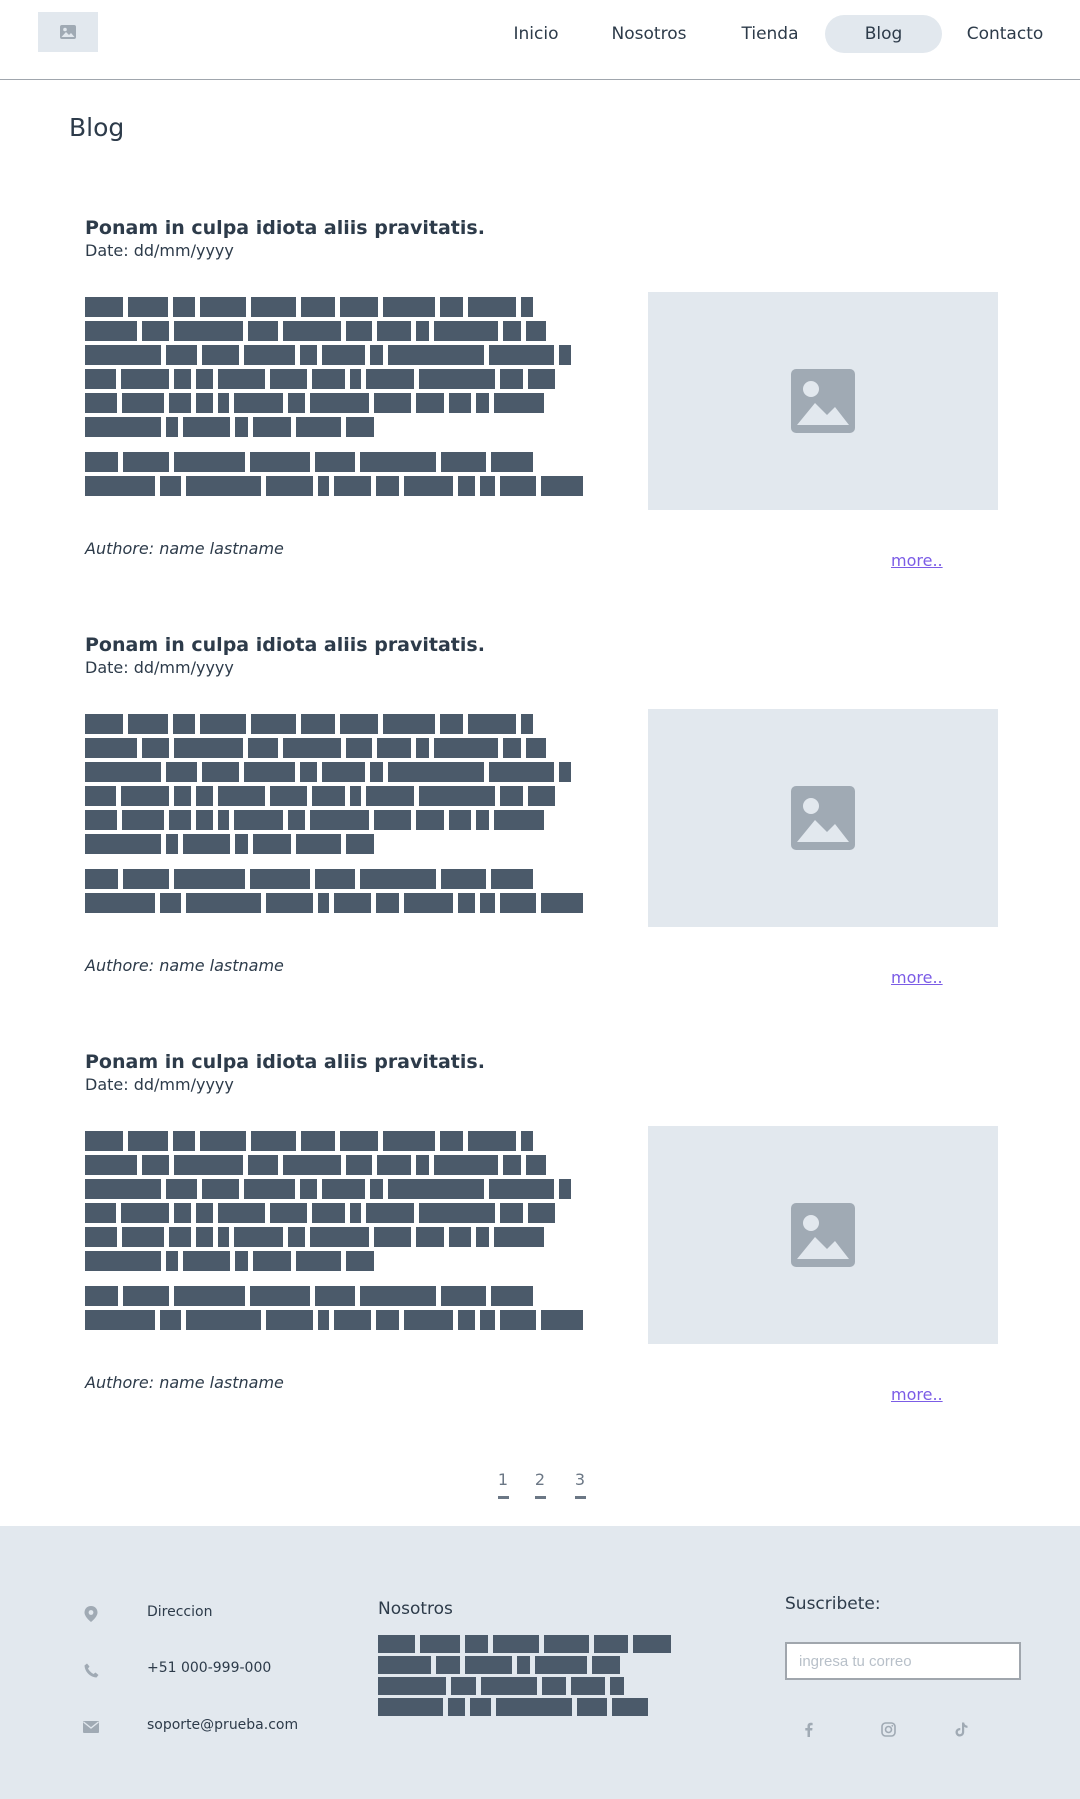 The image size is (1080, 1799). Describe the element at coordinates (580, 1484) in the screenshot. I see `pagination-page-3: 3` at that location.